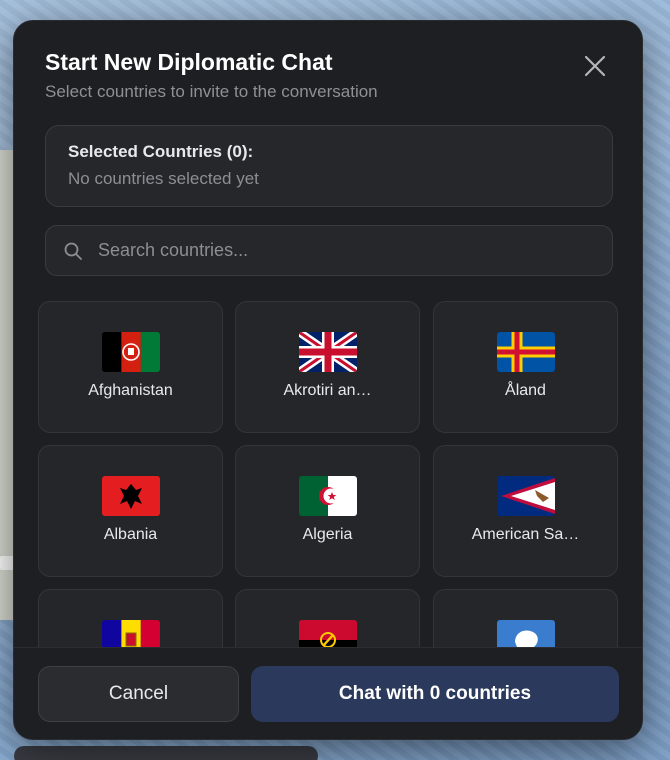 Image resolution: width=670 pixels, height=760 pixels. I want to click on country-card: Åland, so click(525, 367).